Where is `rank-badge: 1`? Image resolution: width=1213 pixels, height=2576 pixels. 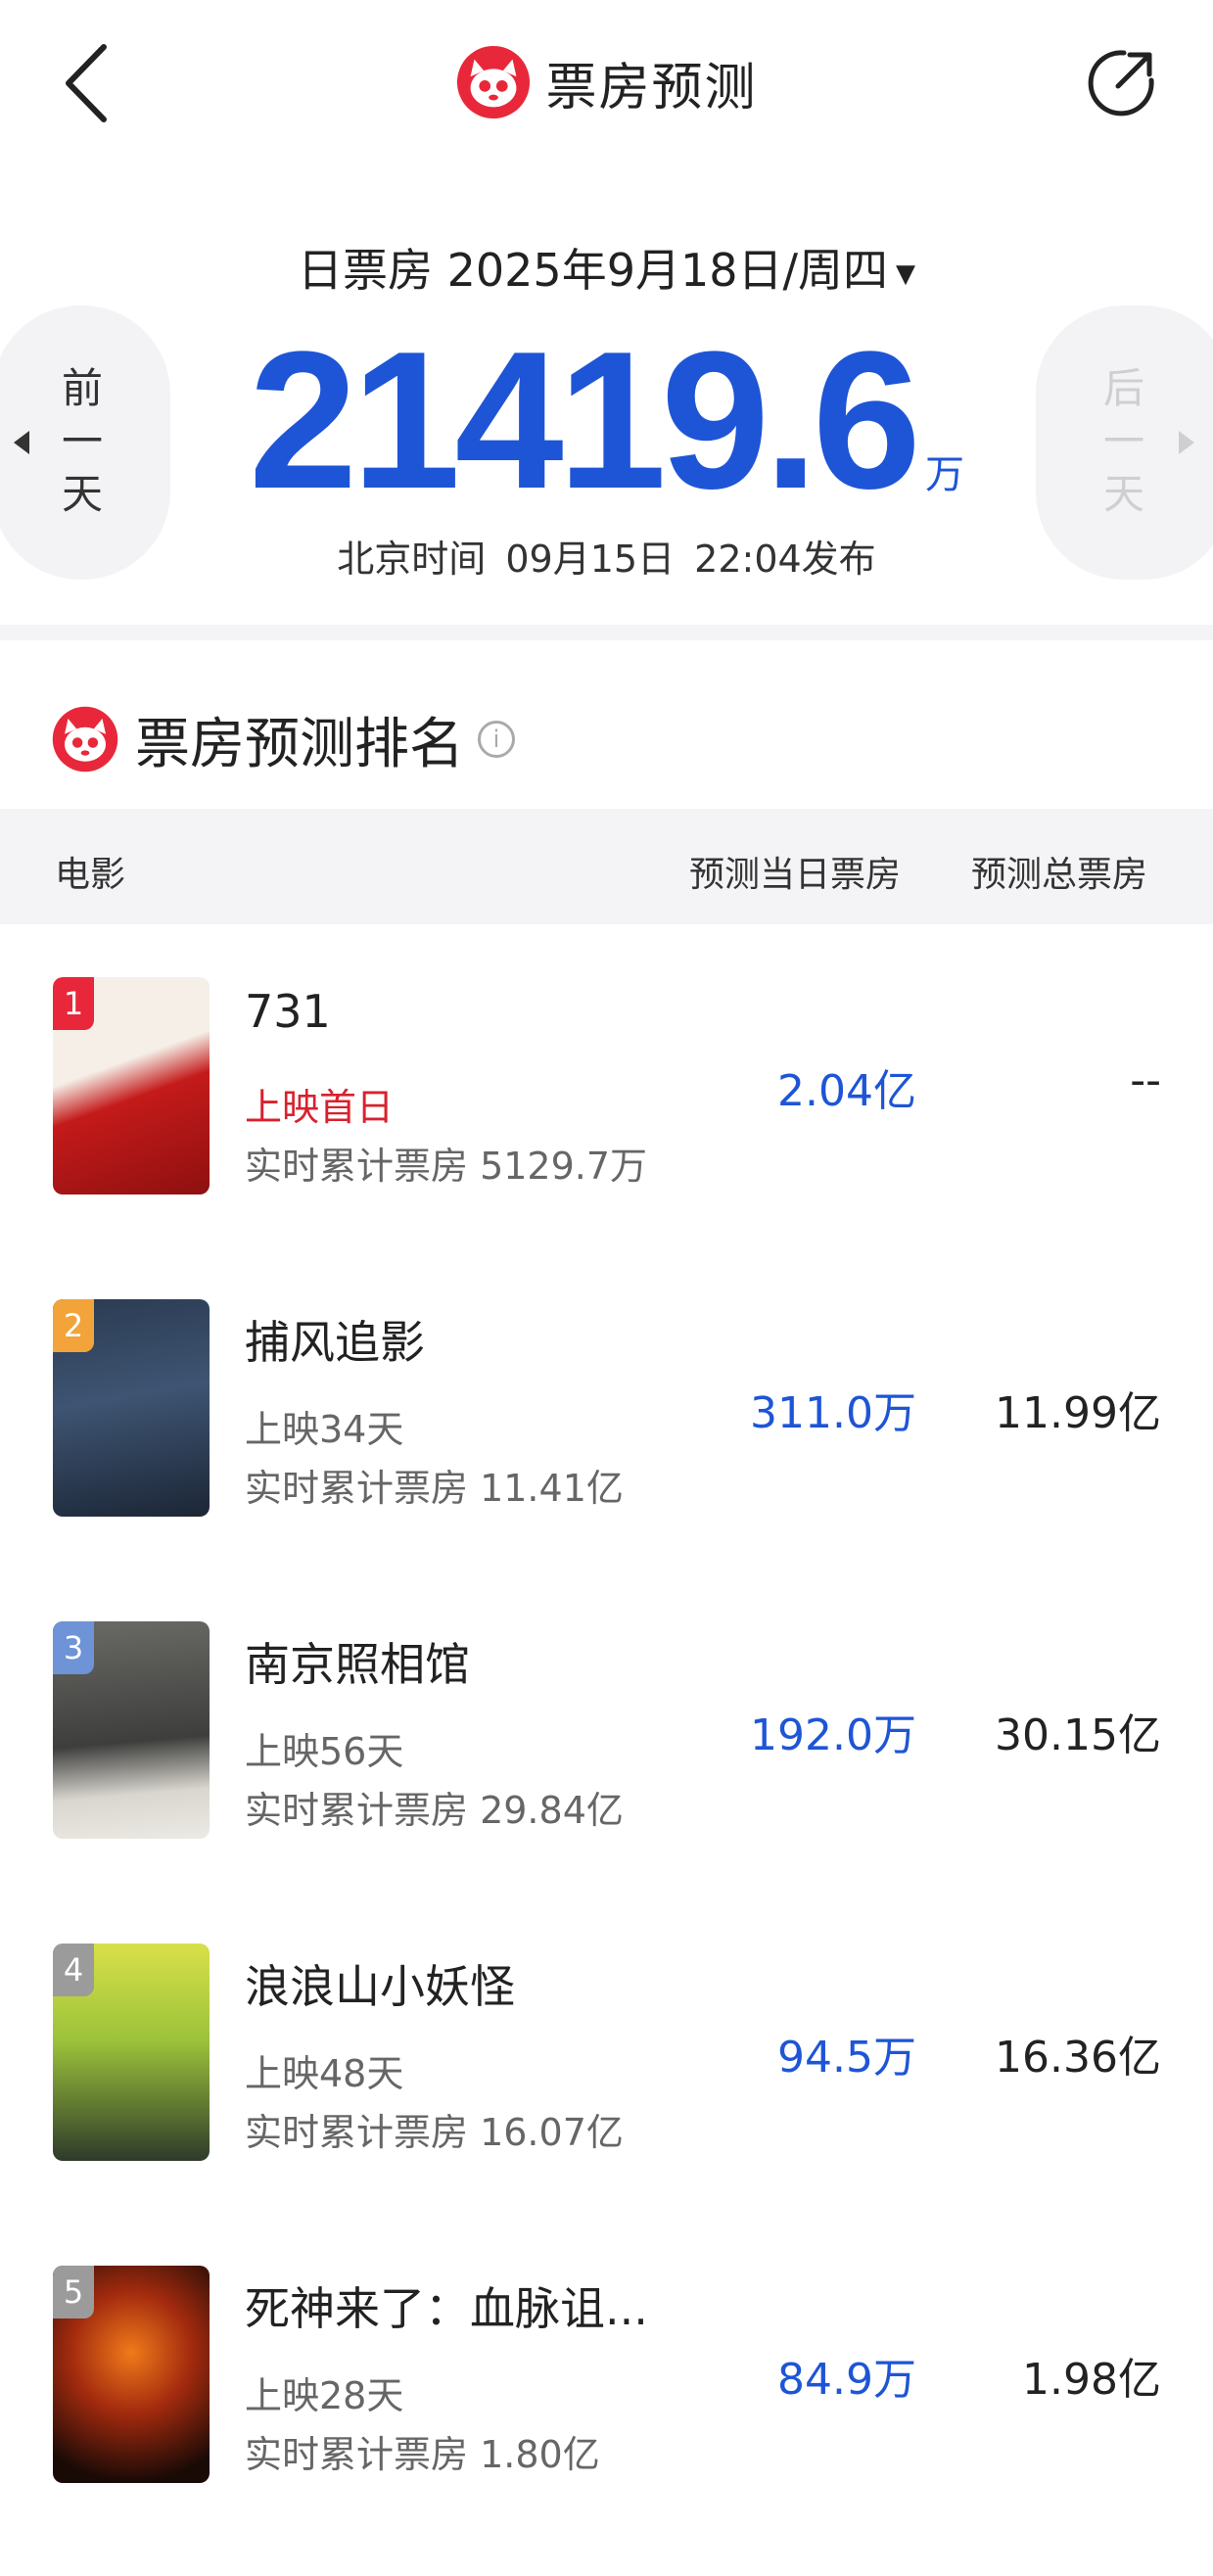 rank-badge: 1 is located at coordinates (73, 1004).